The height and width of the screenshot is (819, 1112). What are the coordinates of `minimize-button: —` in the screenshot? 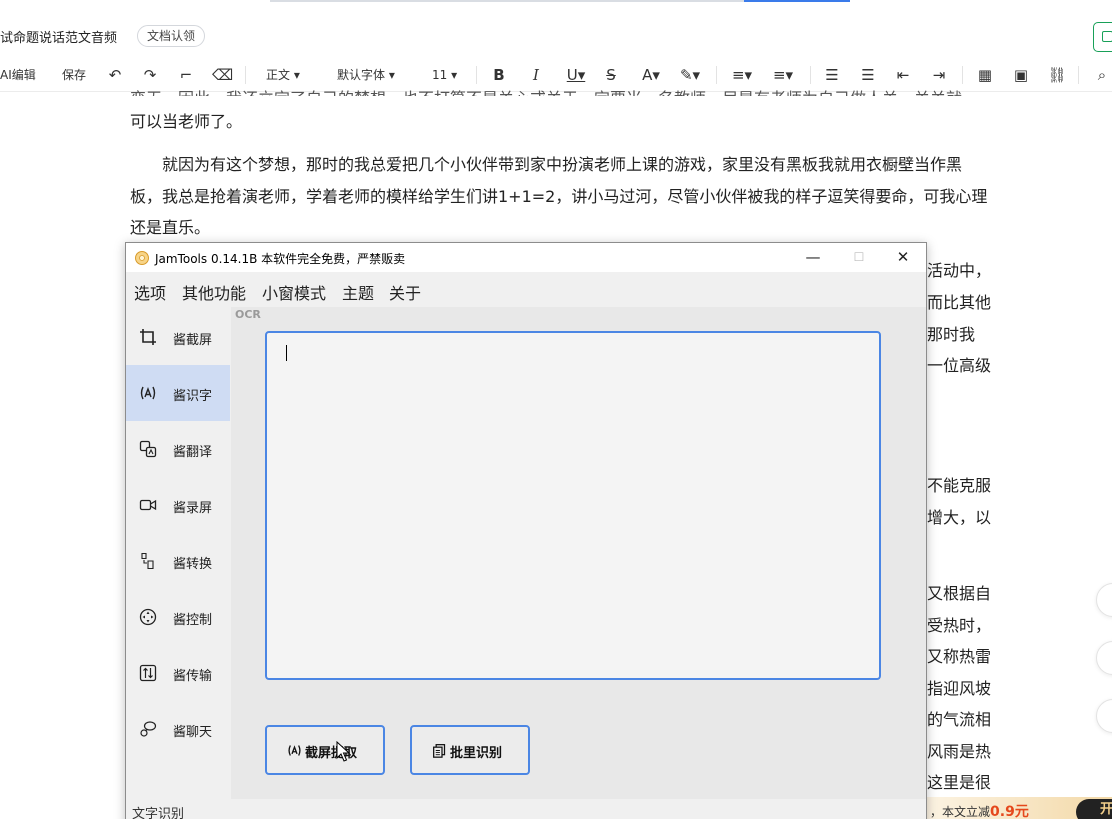 It's located at (813, 257).